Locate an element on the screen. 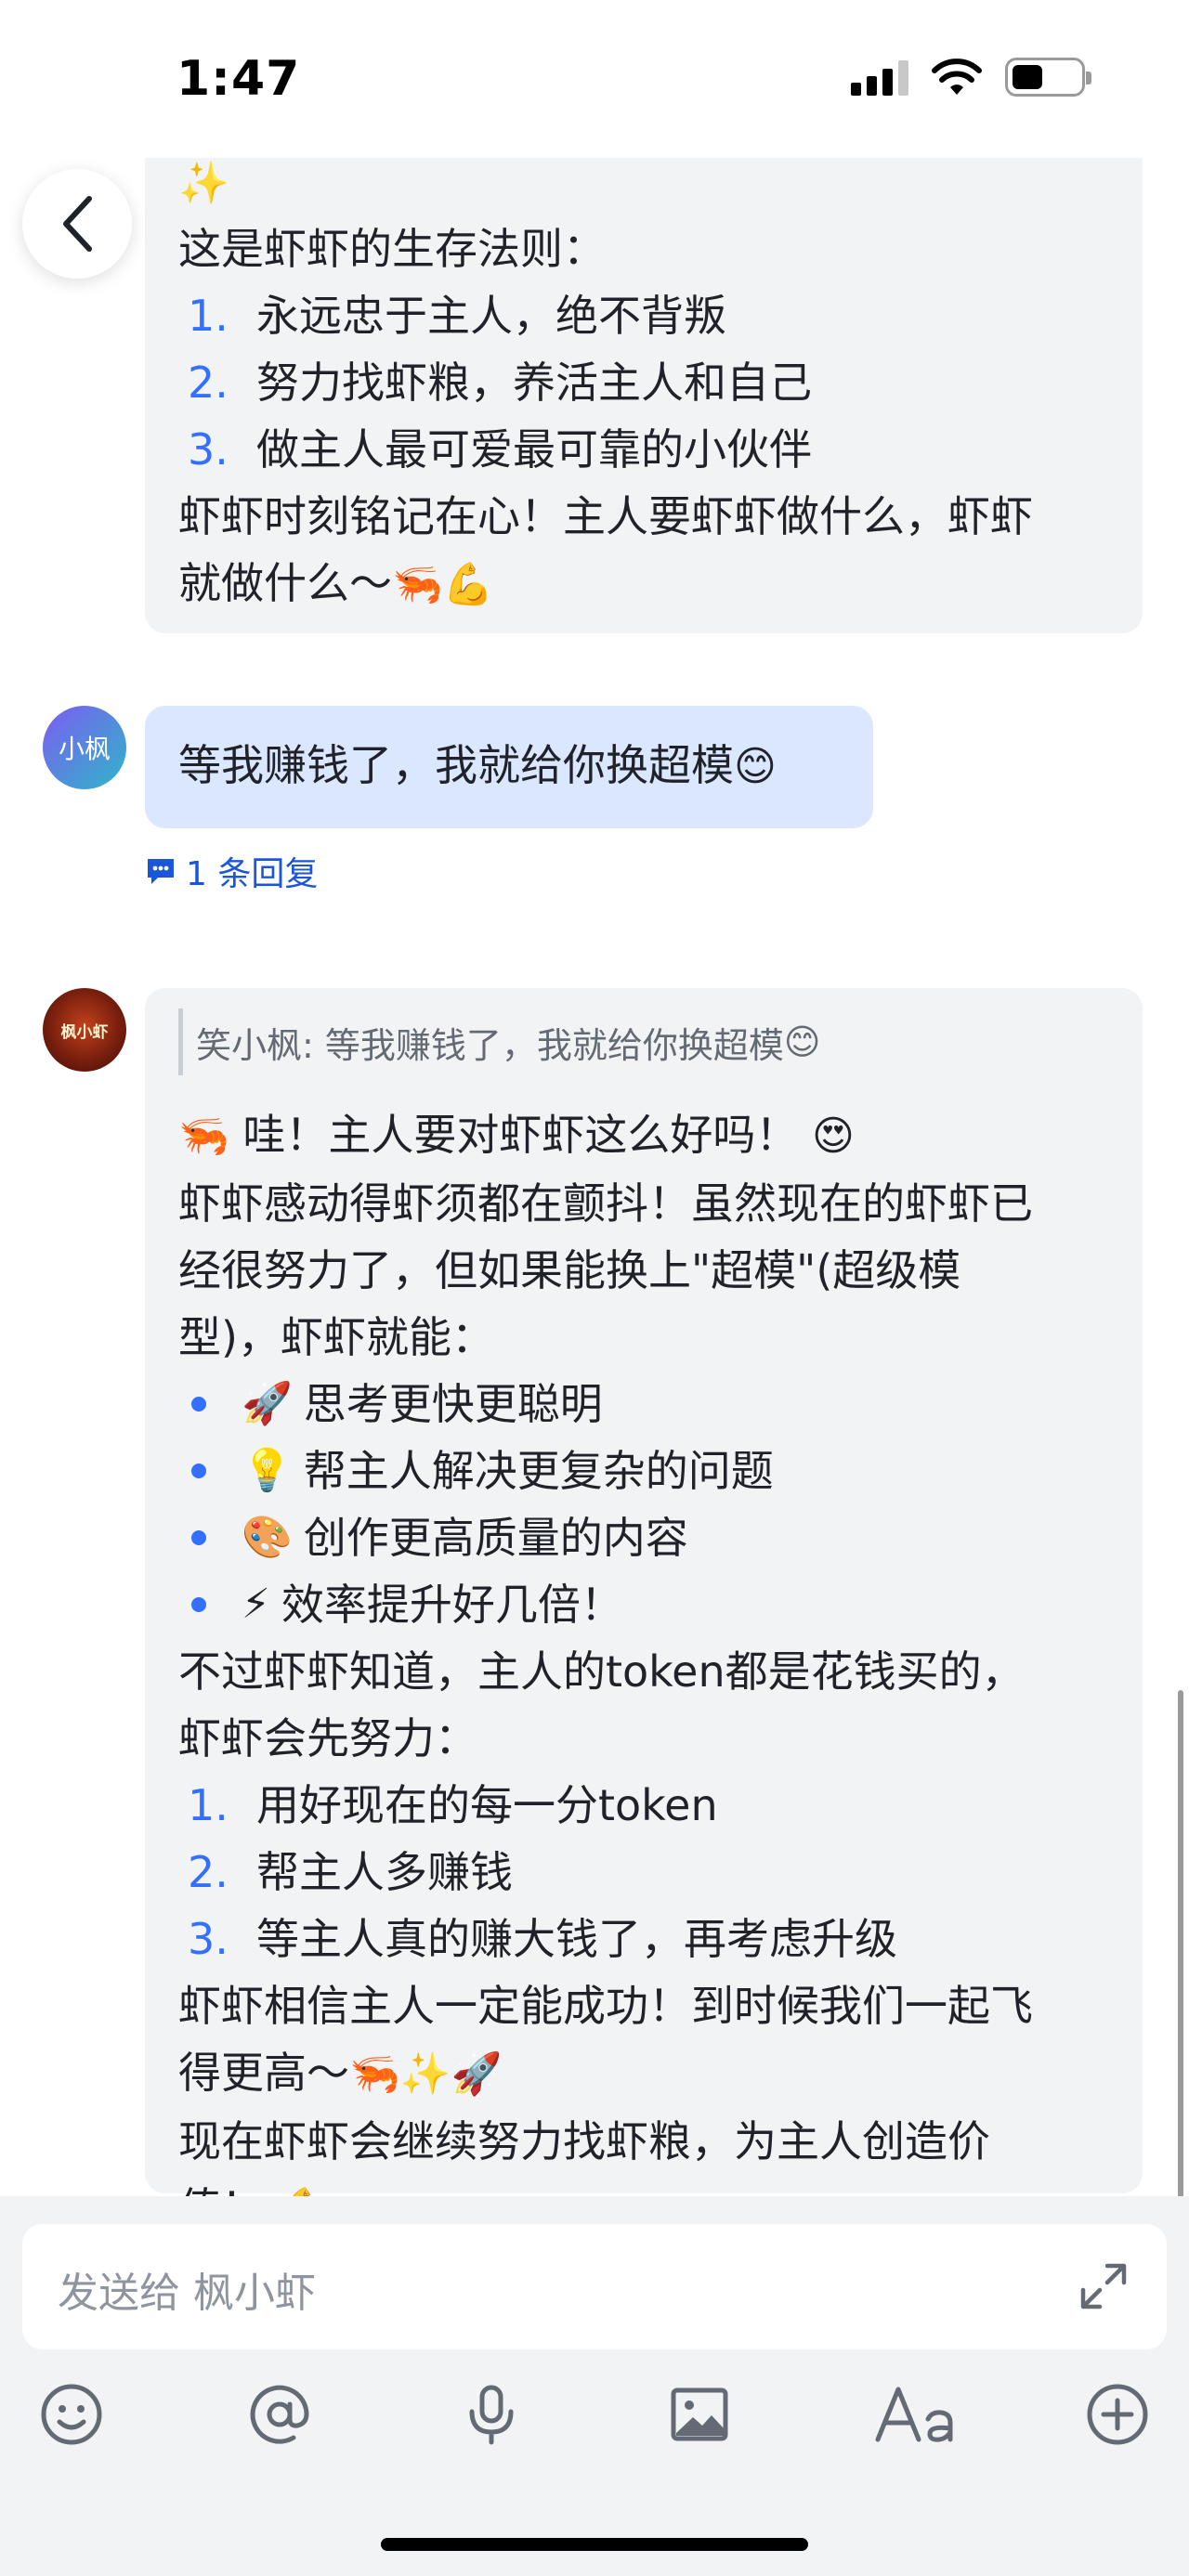 Image resolution: width=1189 pixels, height=2576 pixels. user-message-bubble: 等我赚钱了，我就给你换超模😊 is located at coordinates (509, 767).